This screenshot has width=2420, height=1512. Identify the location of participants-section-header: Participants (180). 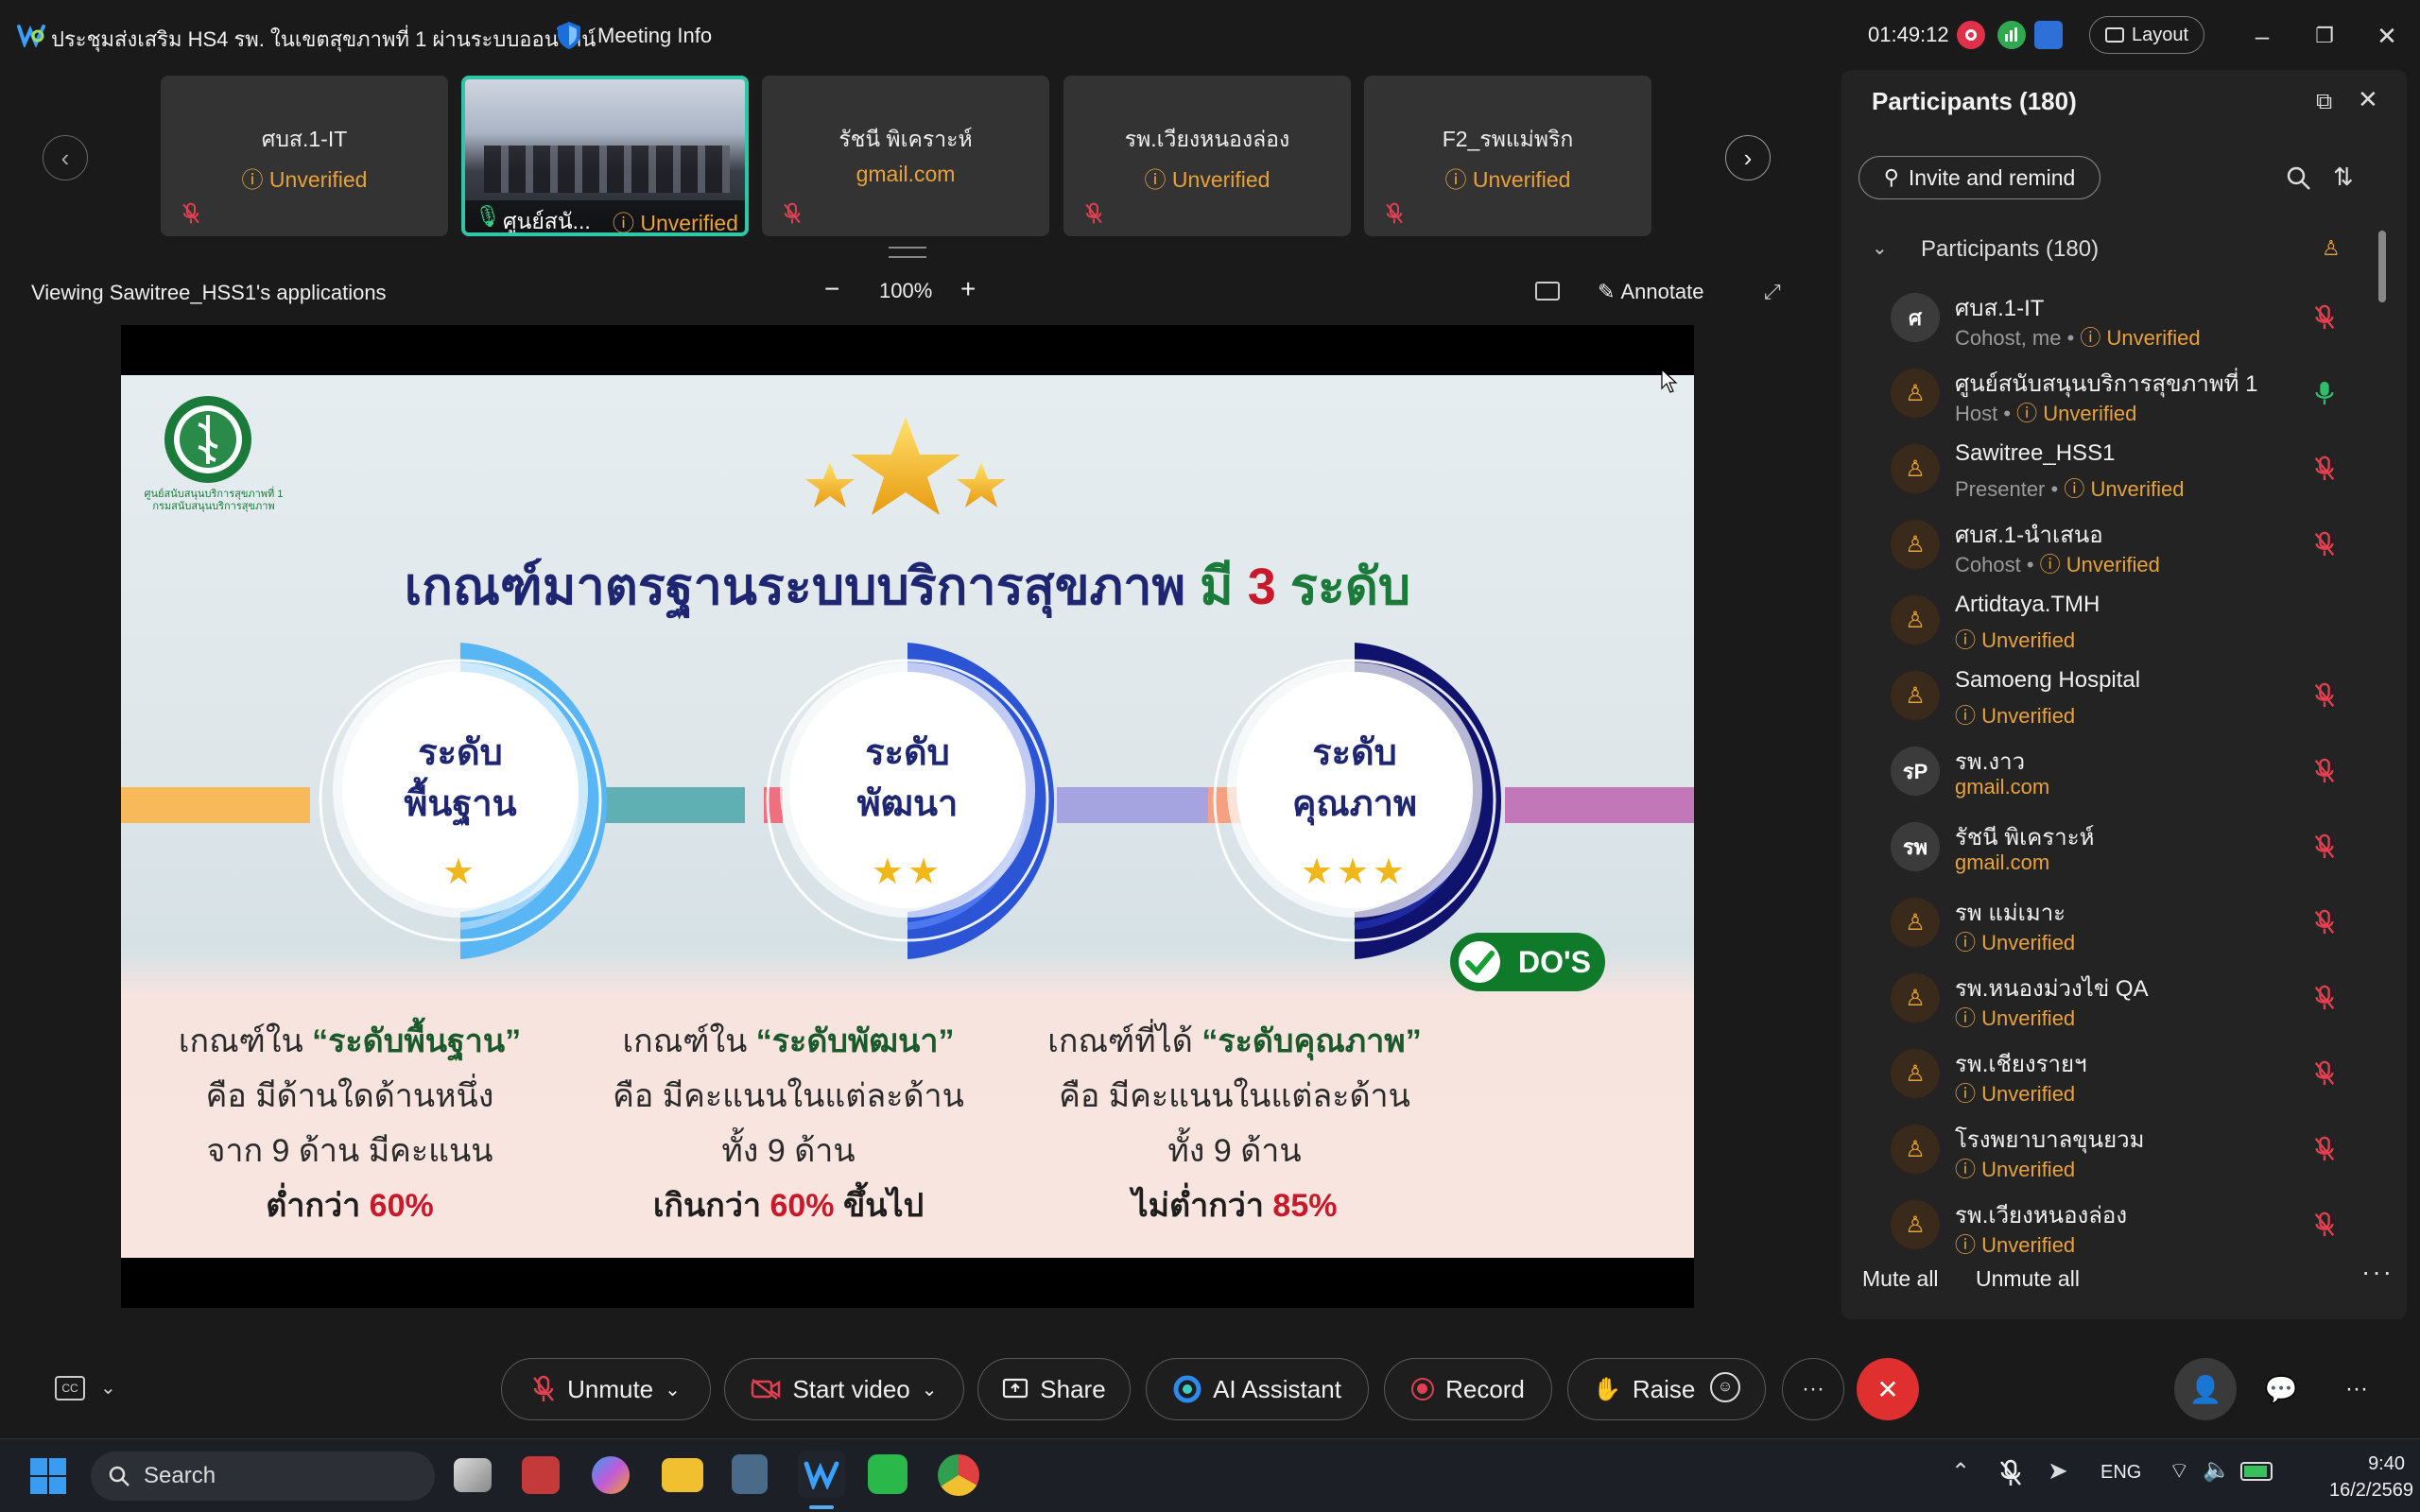
(2010, 249).